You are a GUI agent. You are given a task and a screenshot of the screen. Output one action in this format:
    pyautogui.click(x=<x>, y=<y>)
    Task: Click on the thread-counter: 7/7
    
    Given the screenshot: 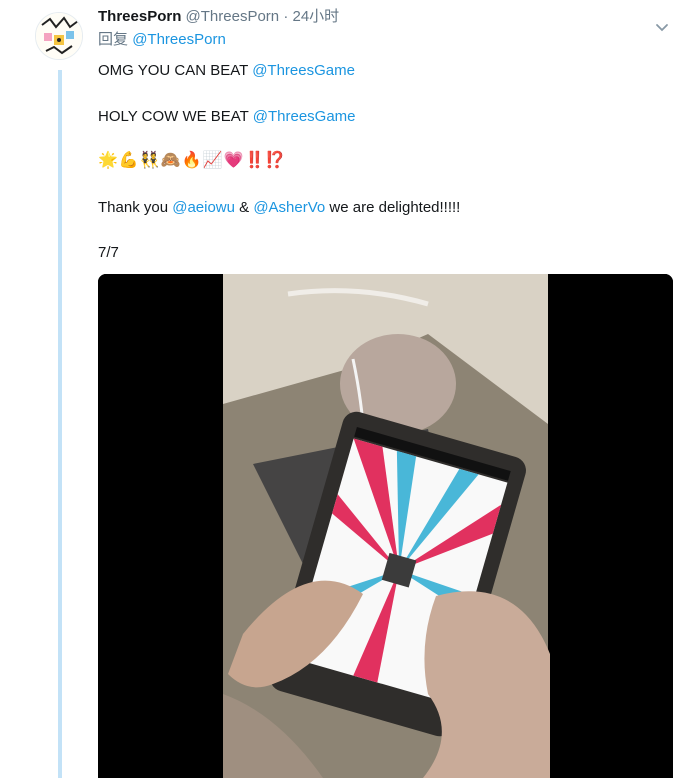 What is the action you would take?
    pyautogui.click(x=108, y=252)
    